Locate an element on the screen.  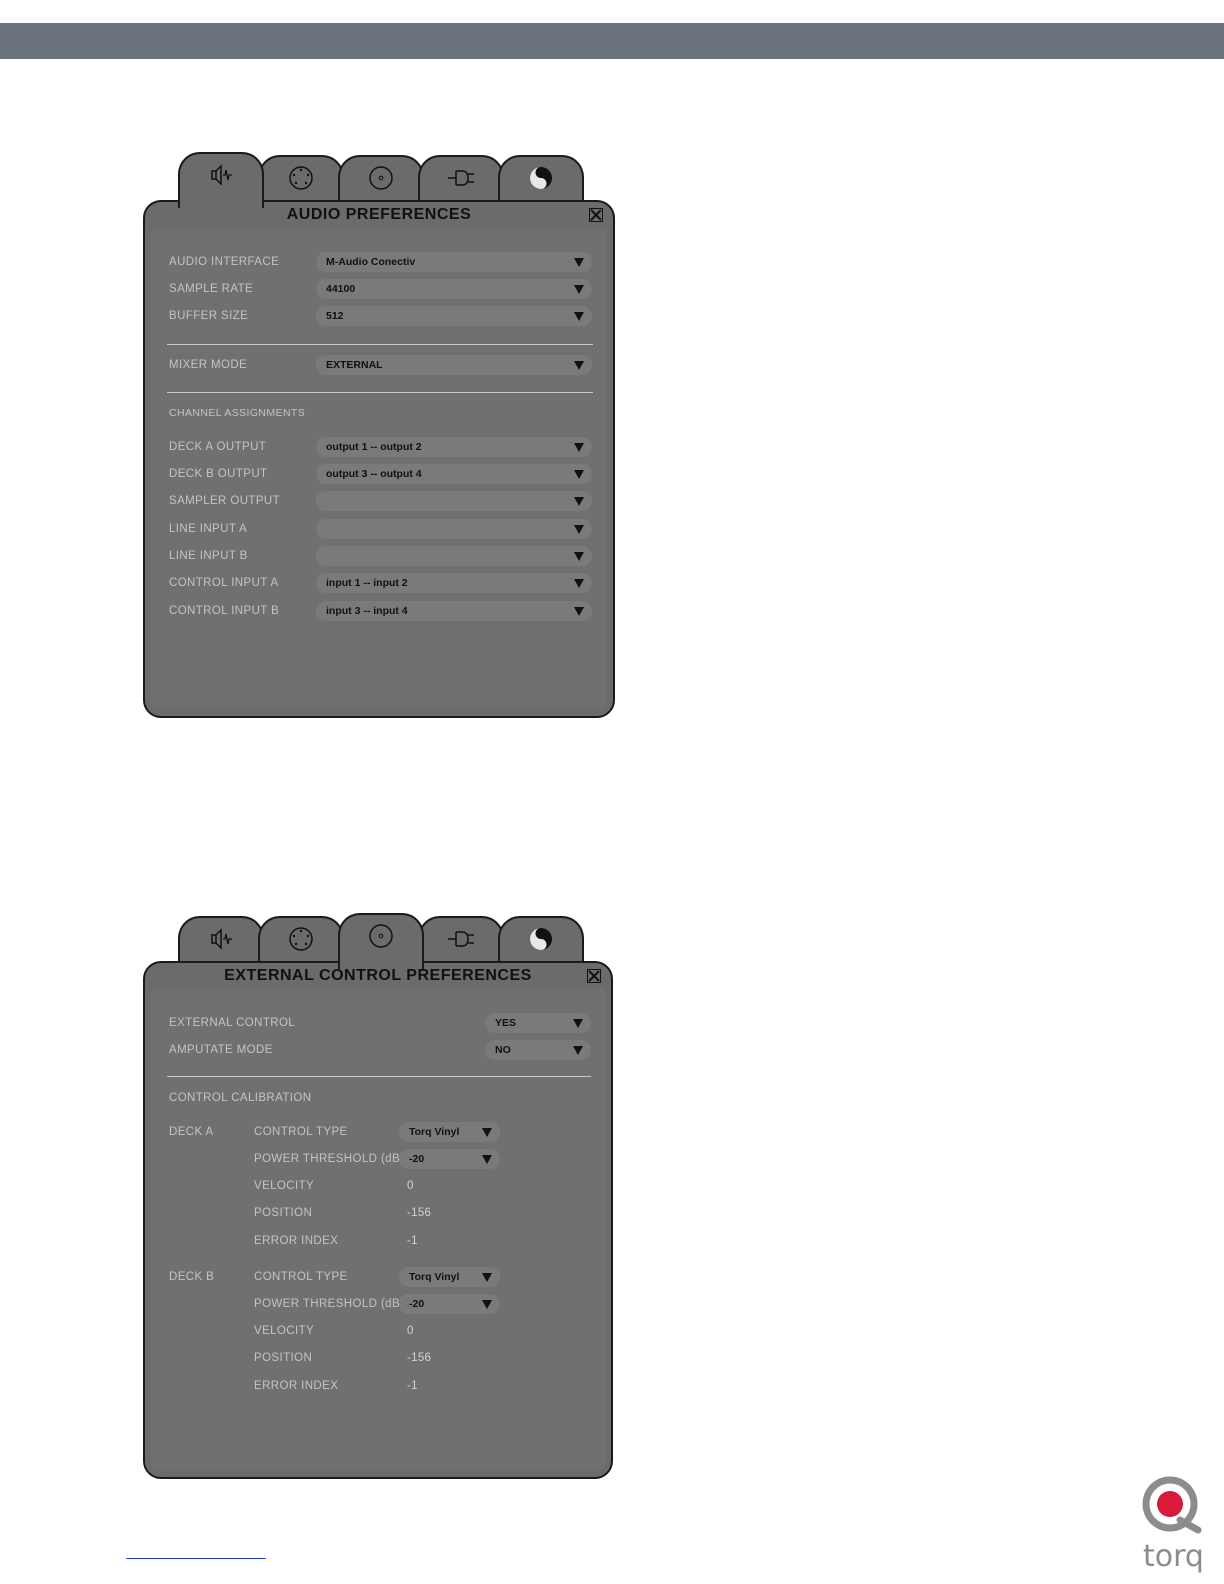
deck-b-control-type-dropdown: Torq Vinyl is located at coordinates (449, 1277).